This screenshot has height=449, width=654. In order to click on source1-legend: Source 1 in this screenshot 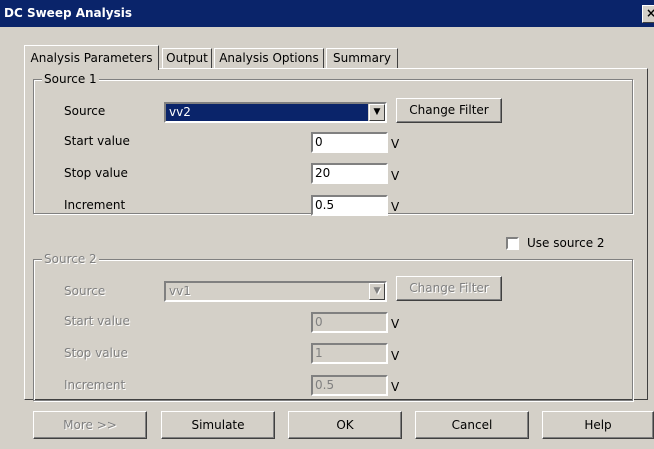, I will do `click(70, 79)`.